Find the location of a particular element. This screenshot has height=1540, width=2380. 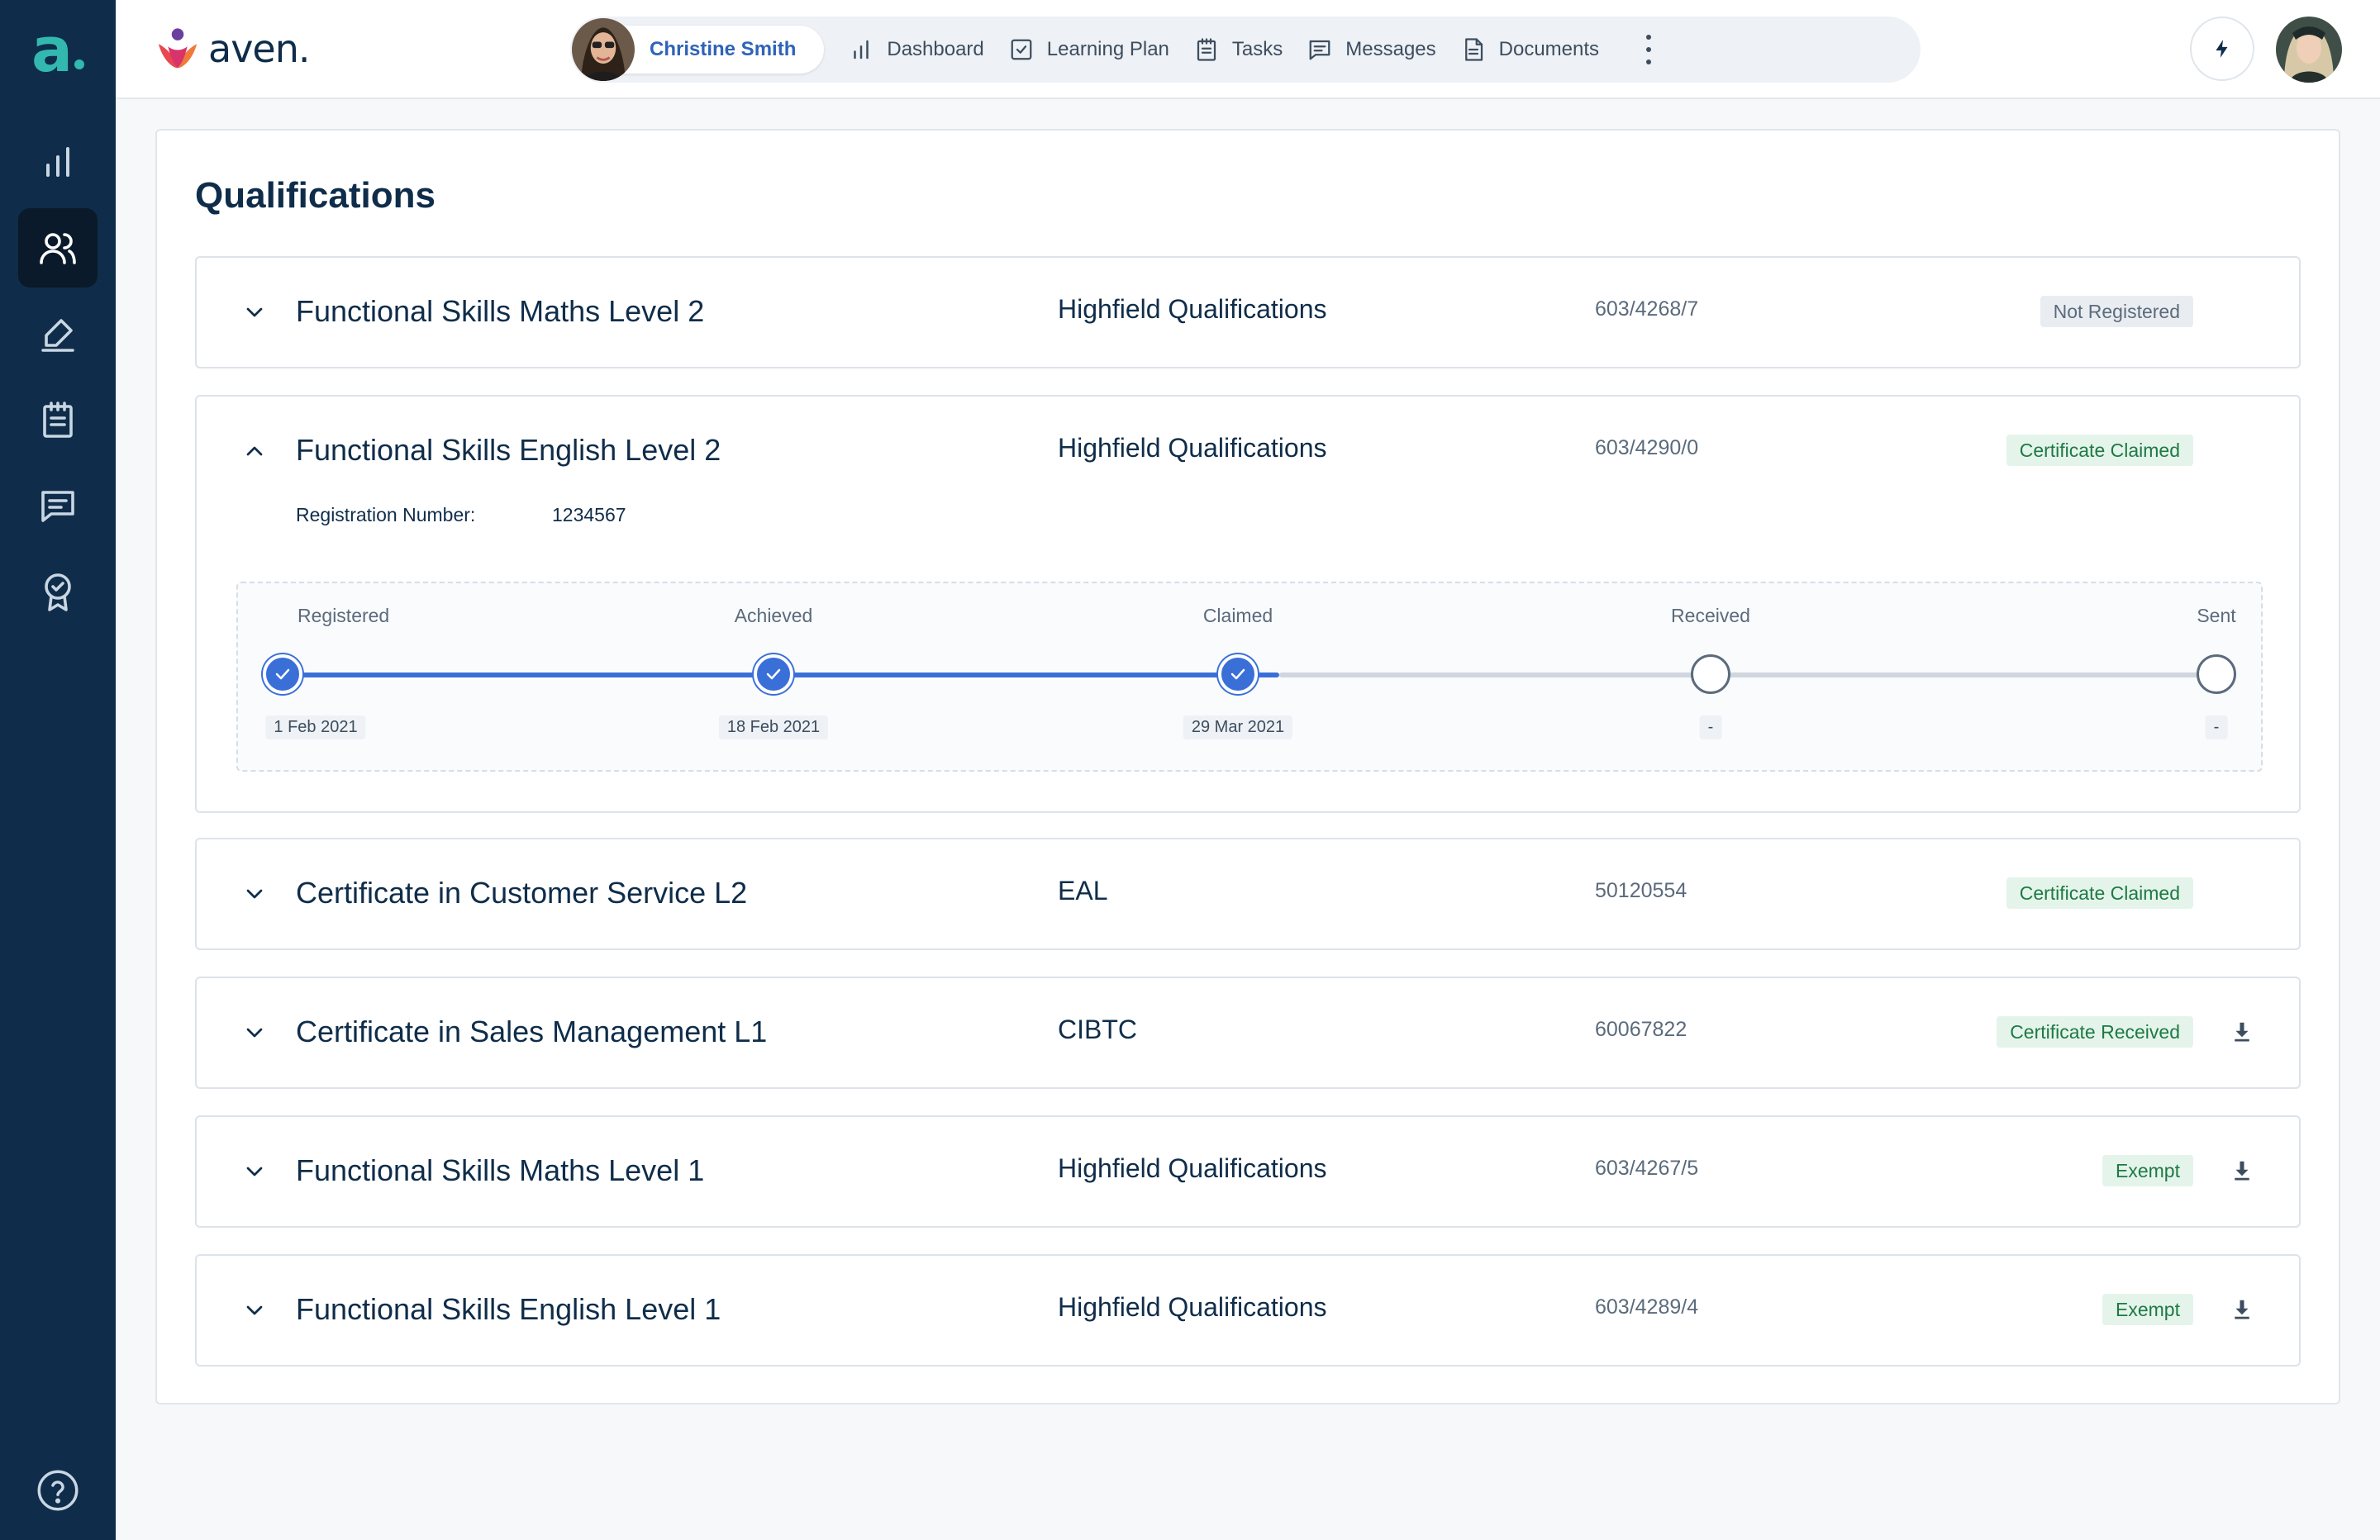

users-icon is located at coordinates (58, 248).